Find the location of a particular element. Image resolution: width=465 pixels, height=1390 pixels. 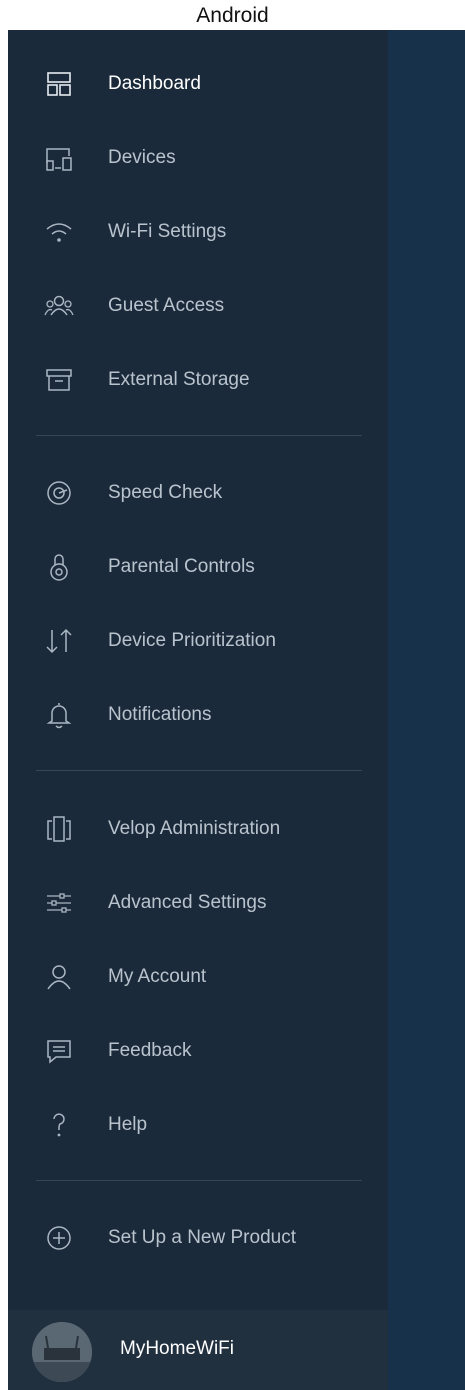

menu-item-wifi-settings: Wi-Fi Settings is located at coordinates (198, 232).